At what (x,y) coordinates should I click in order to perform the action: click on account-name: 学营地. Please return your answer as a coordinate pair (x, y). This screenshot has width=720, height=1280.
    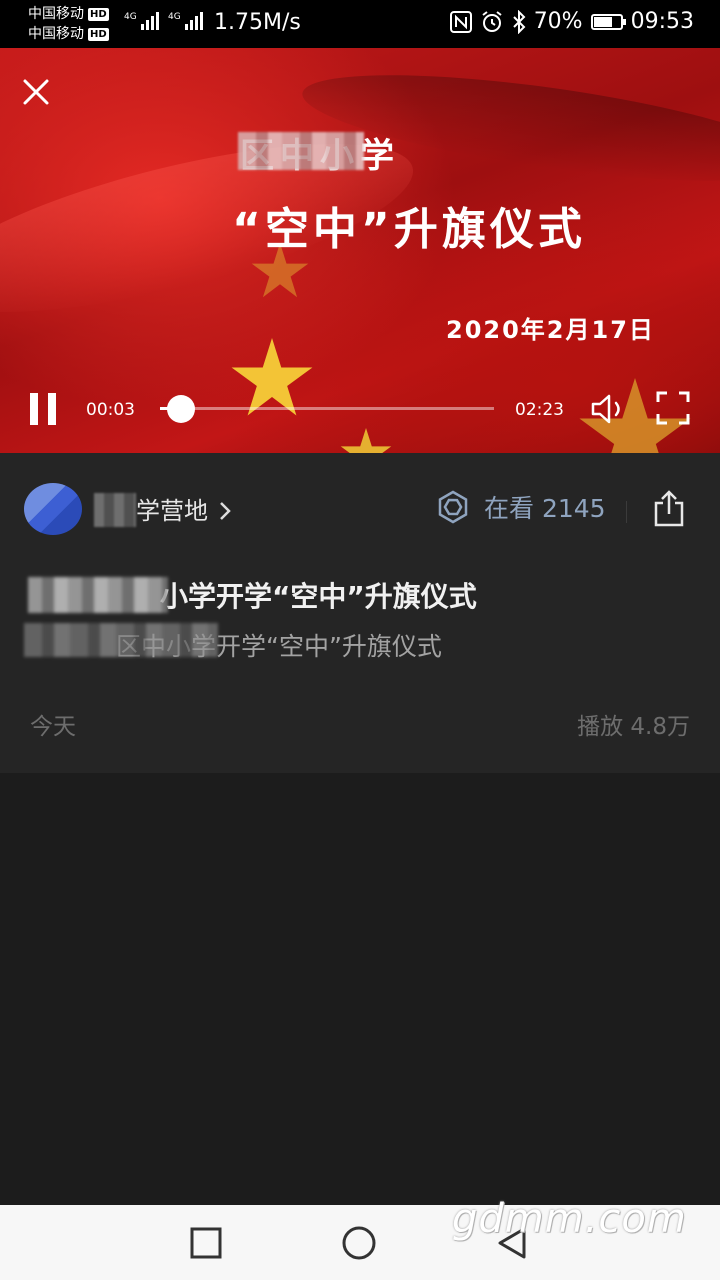
    Looking at the image, I should click on (172, 508).